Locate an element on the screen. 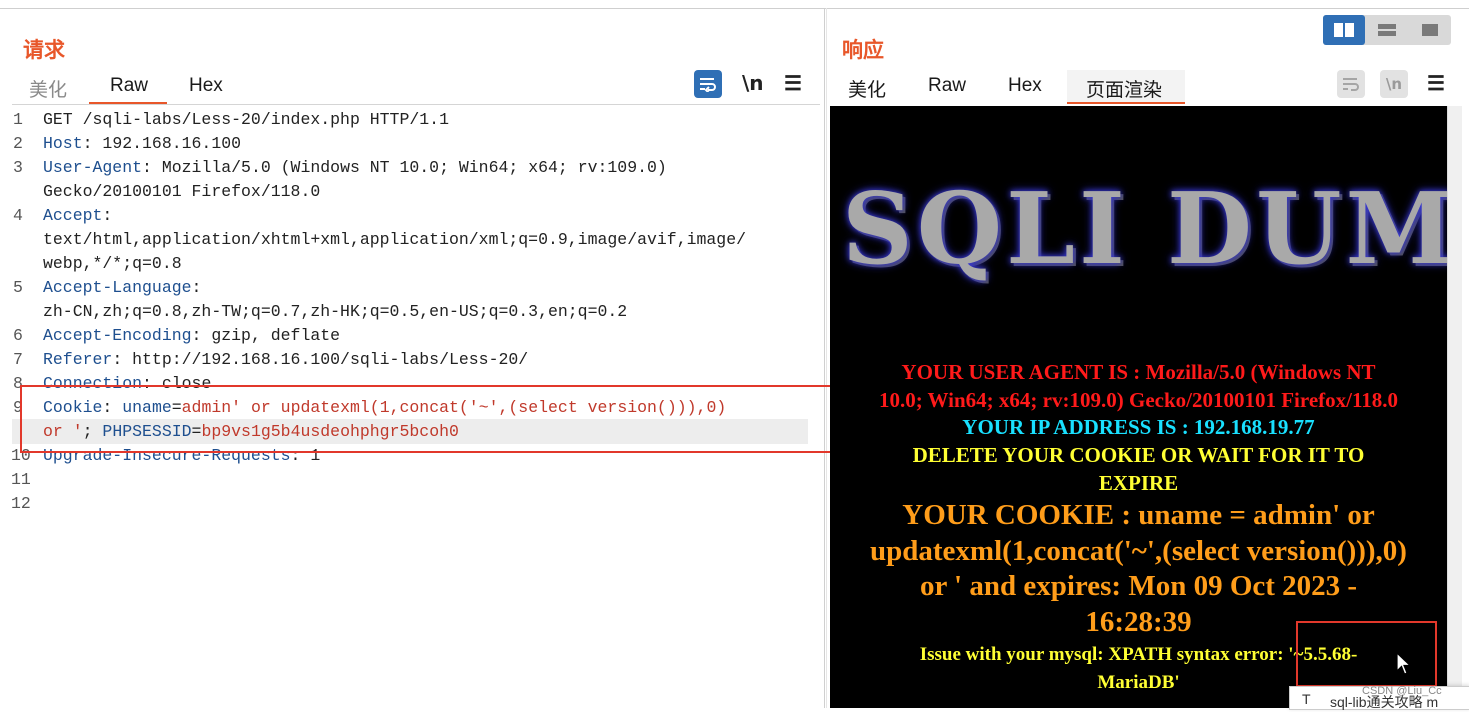  vertical-scrollbar is located at coordinates (1454, 407).